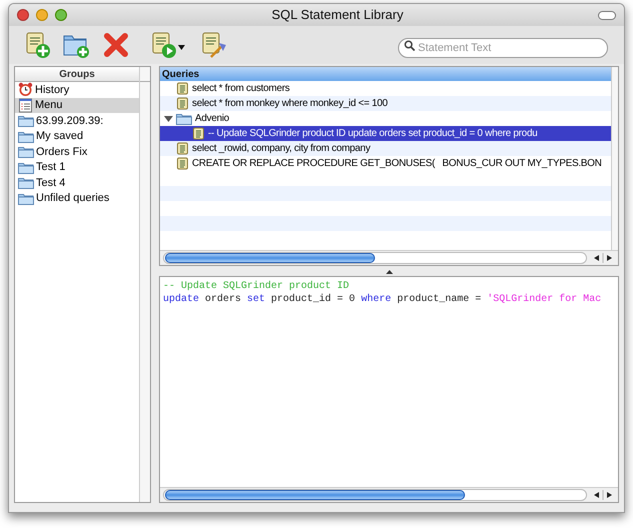 This screenshot has width=633, height=528. What do you see at coordinates (385, 74) in the screenshot?
I see `column-header: Queries` at bounding box center [385, 74].